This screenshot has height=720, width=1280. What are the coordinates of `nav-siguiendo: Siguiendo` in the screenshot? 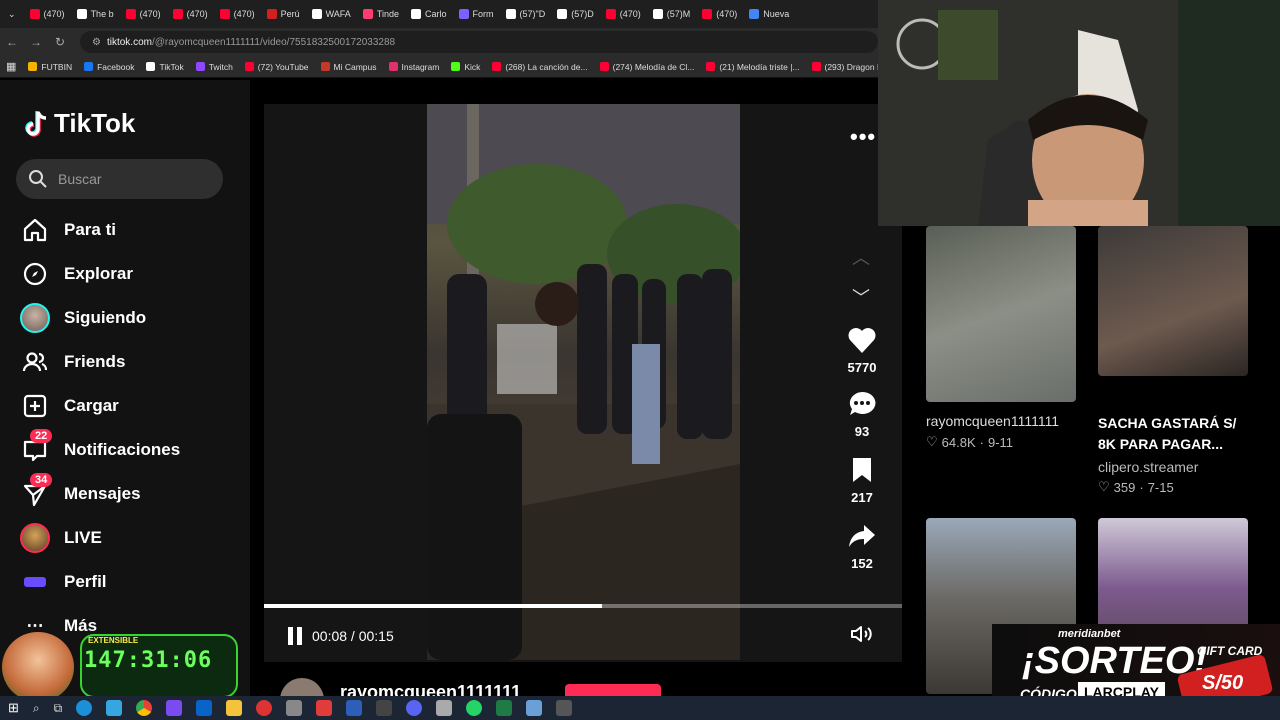 It's located at (83, 318).